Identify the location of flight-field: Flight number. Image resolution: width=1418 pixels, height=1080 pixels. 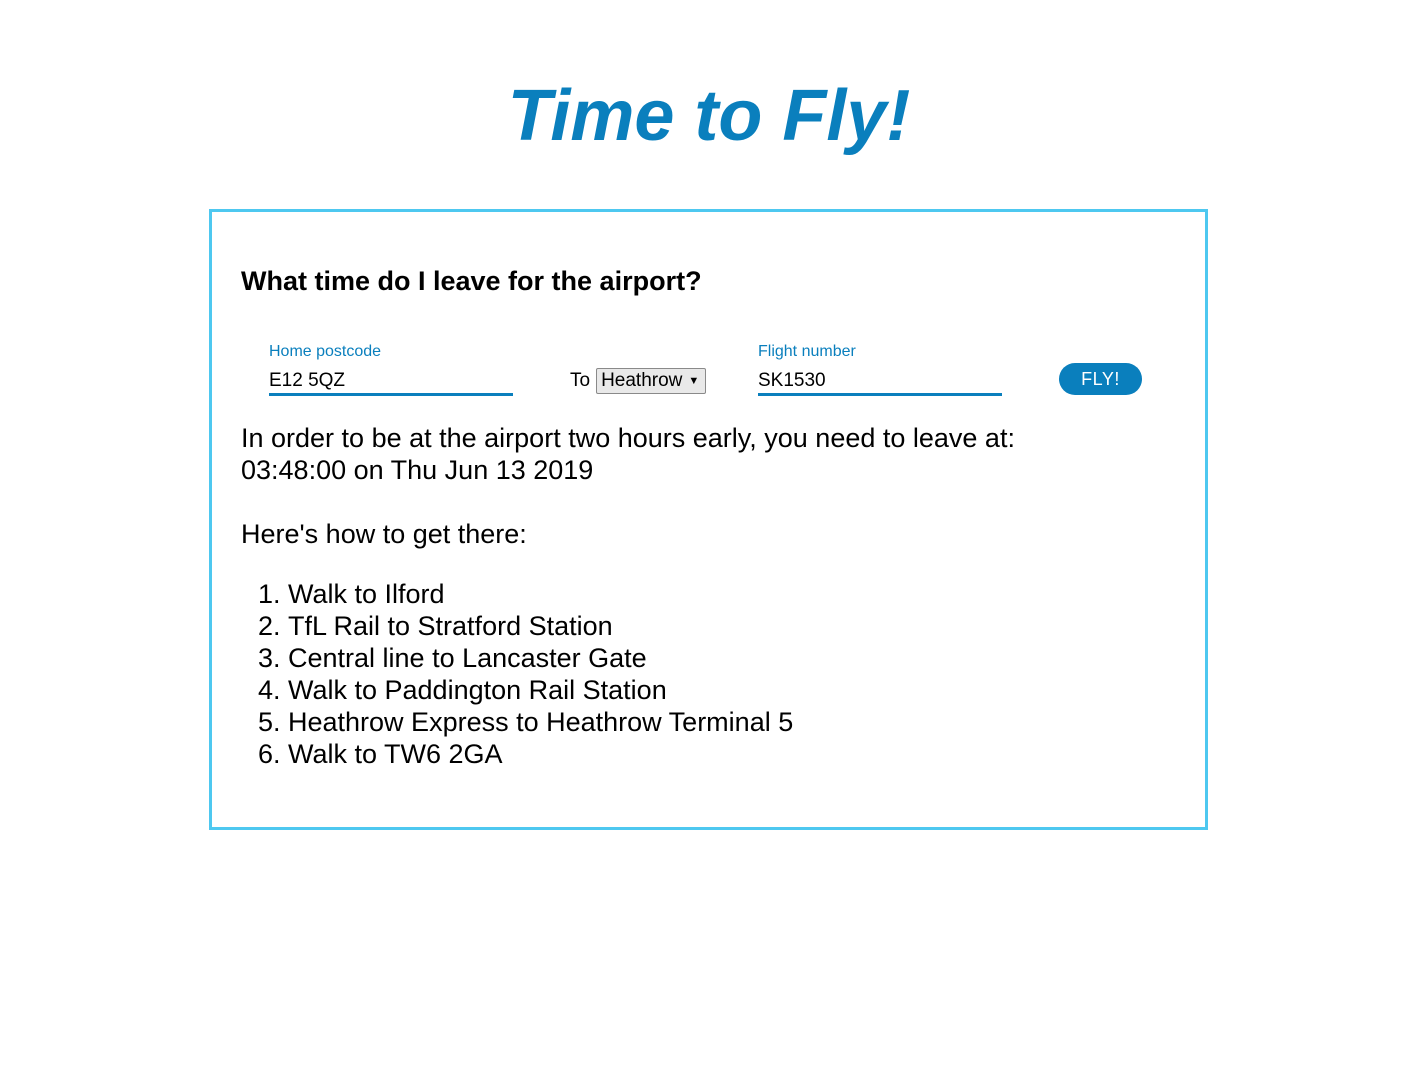
(880, 369).